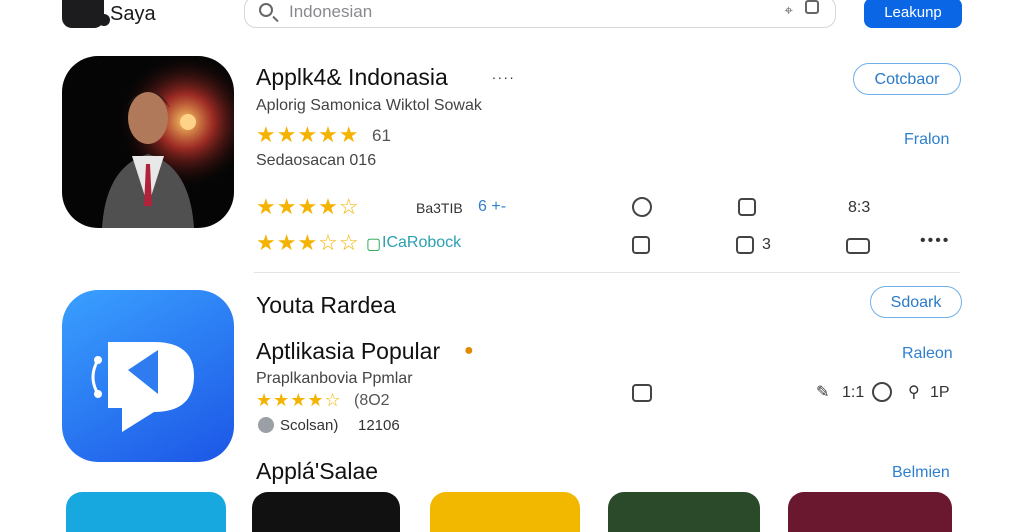  Describe the element at coordinates (921, 473) in the screenshot. I see `section-link-2: Belmien` at that location.